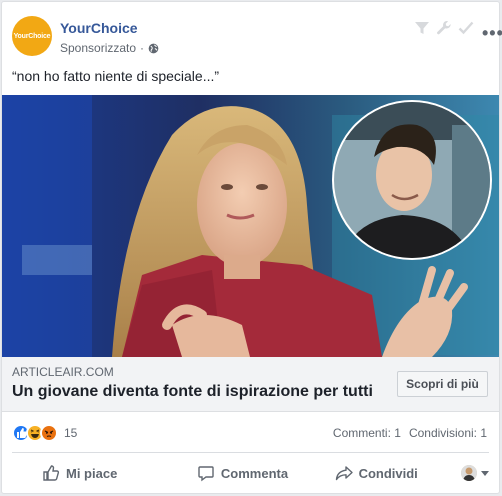  I want to click on share-button: Condividi, so click(376, 473).